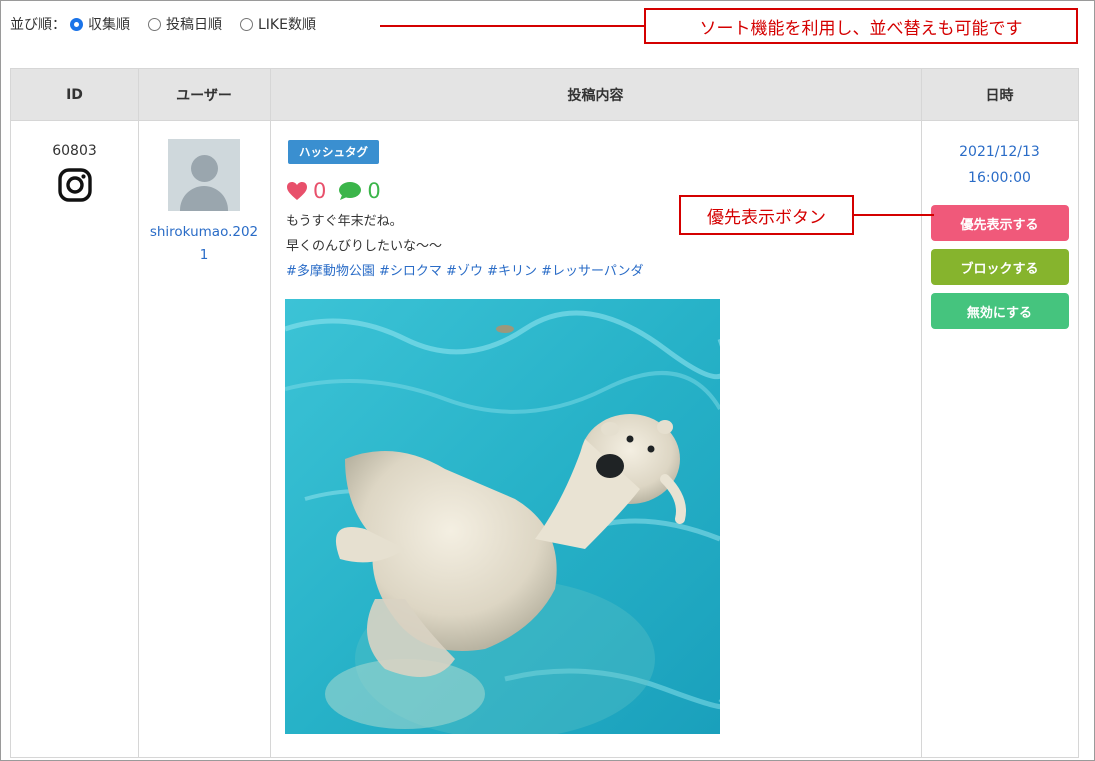  I want to click on sort-option-like-count: LIKE数順, so click(278, 24).